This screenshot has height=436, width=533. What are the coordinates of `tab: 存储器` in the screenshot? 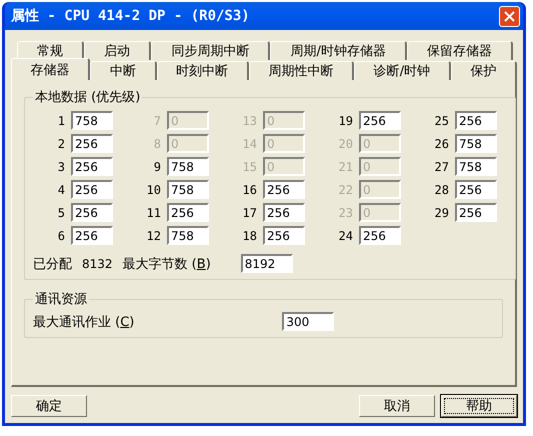 It's located at (50, 69).